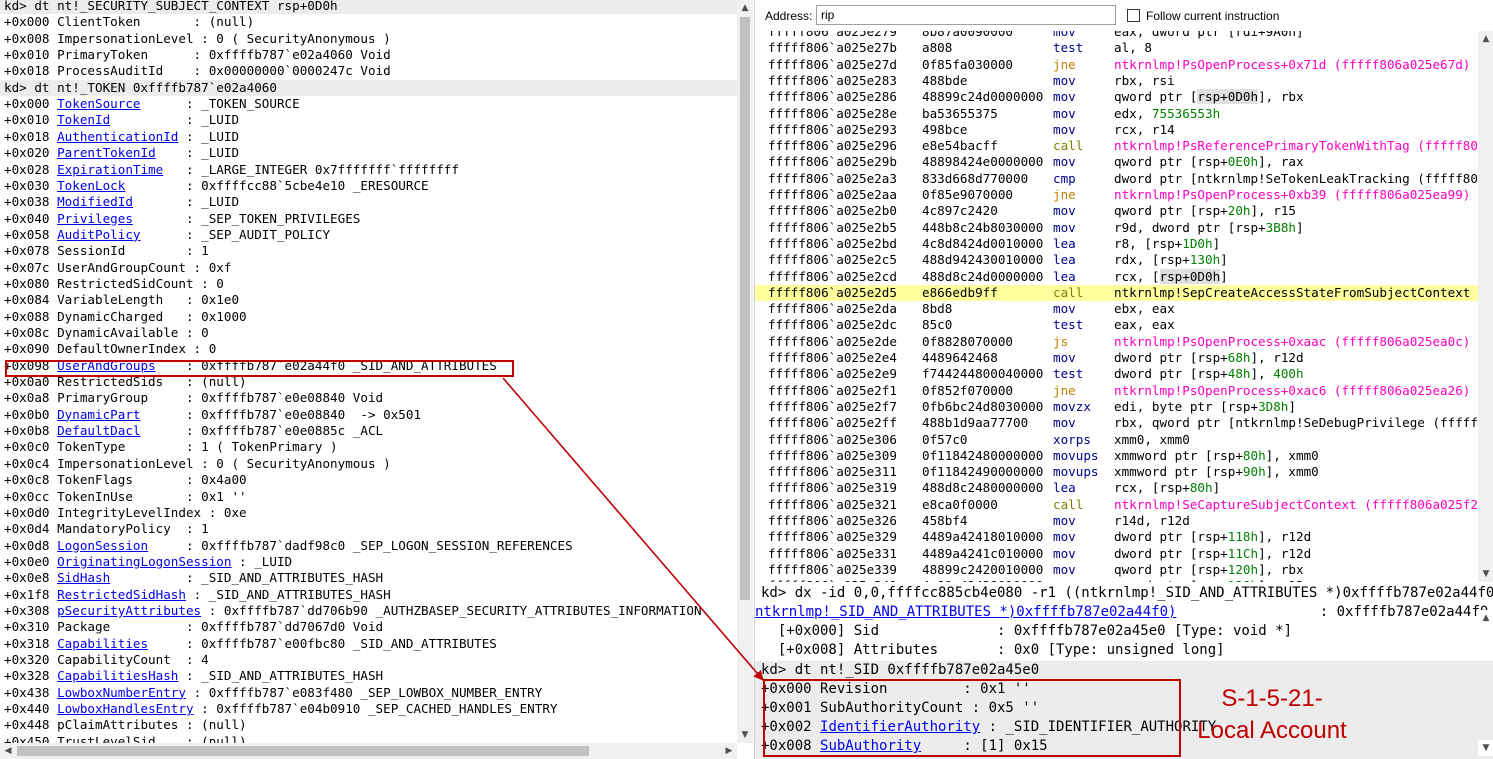  Describe the element at coordinates (125, 708) in the screenshot. I see `field-link: LowboxHandlesEntry` at that location.